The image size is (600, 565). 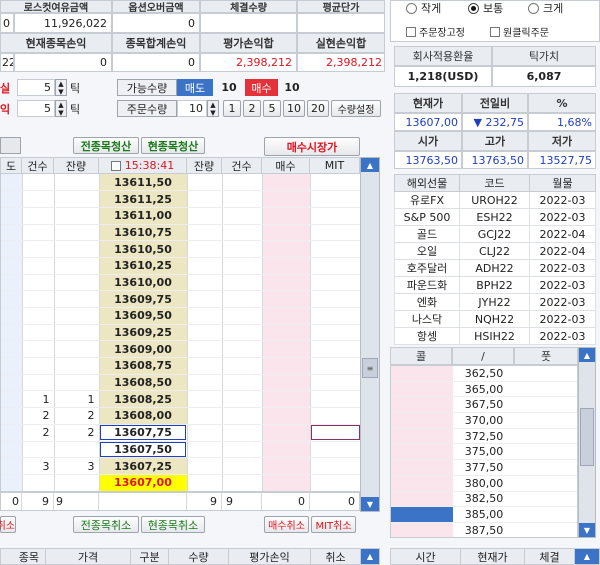 I want to click on option-row: 377,50, so click(x=484, y=468).